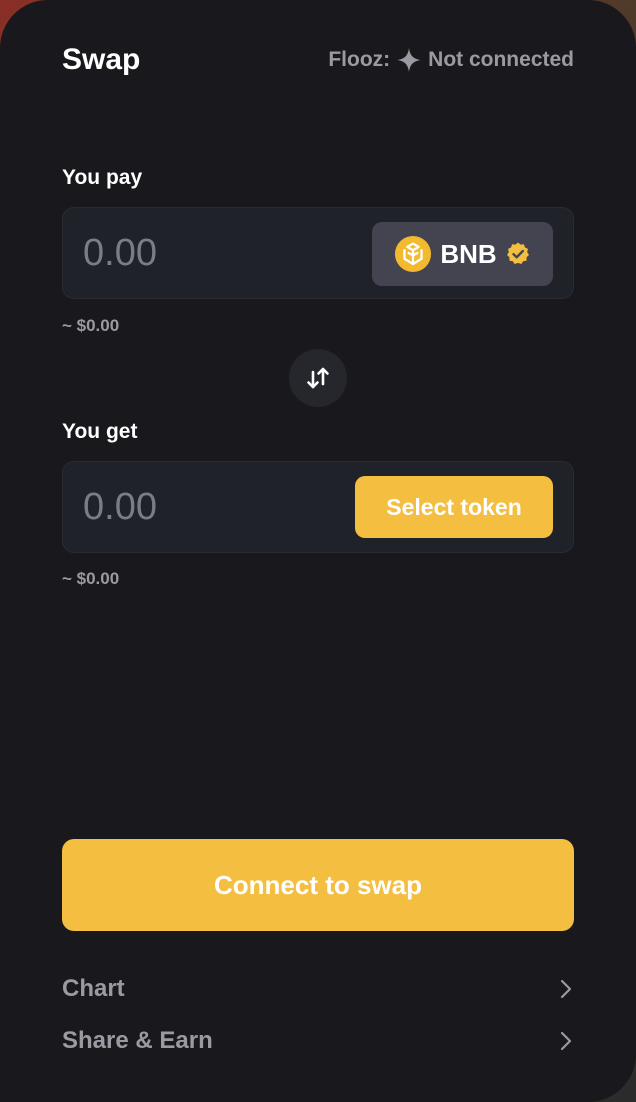 The width and height of the screenshot is (636, 1102). Describe the element at coordinates (100, 431) in the screenshot. I see `get-label: You get` at that location.